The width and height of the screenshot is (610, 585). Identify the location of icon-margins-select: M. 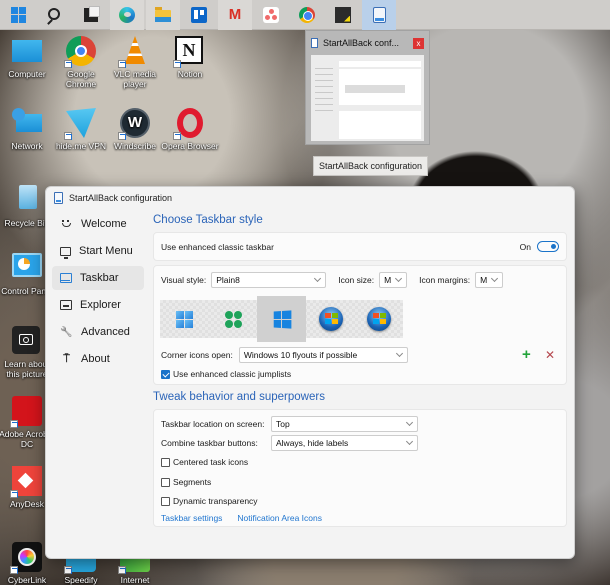
(489, 280).